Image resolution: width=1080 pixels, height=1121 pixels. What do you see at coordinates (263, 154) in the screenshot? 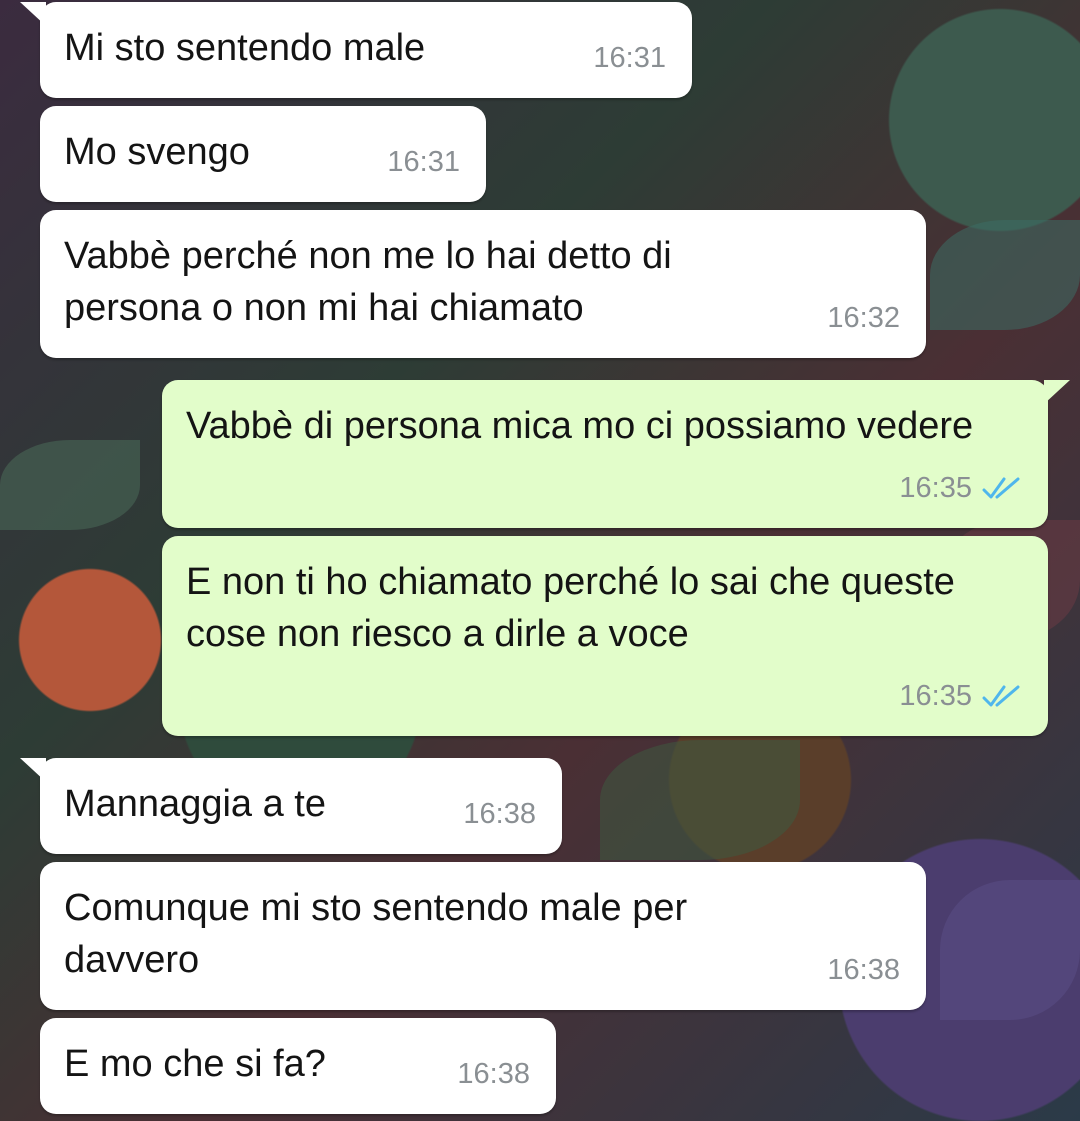
I see `message-bubble-incoming: Mo svengo 16:31` at bounding box center [263, 154].